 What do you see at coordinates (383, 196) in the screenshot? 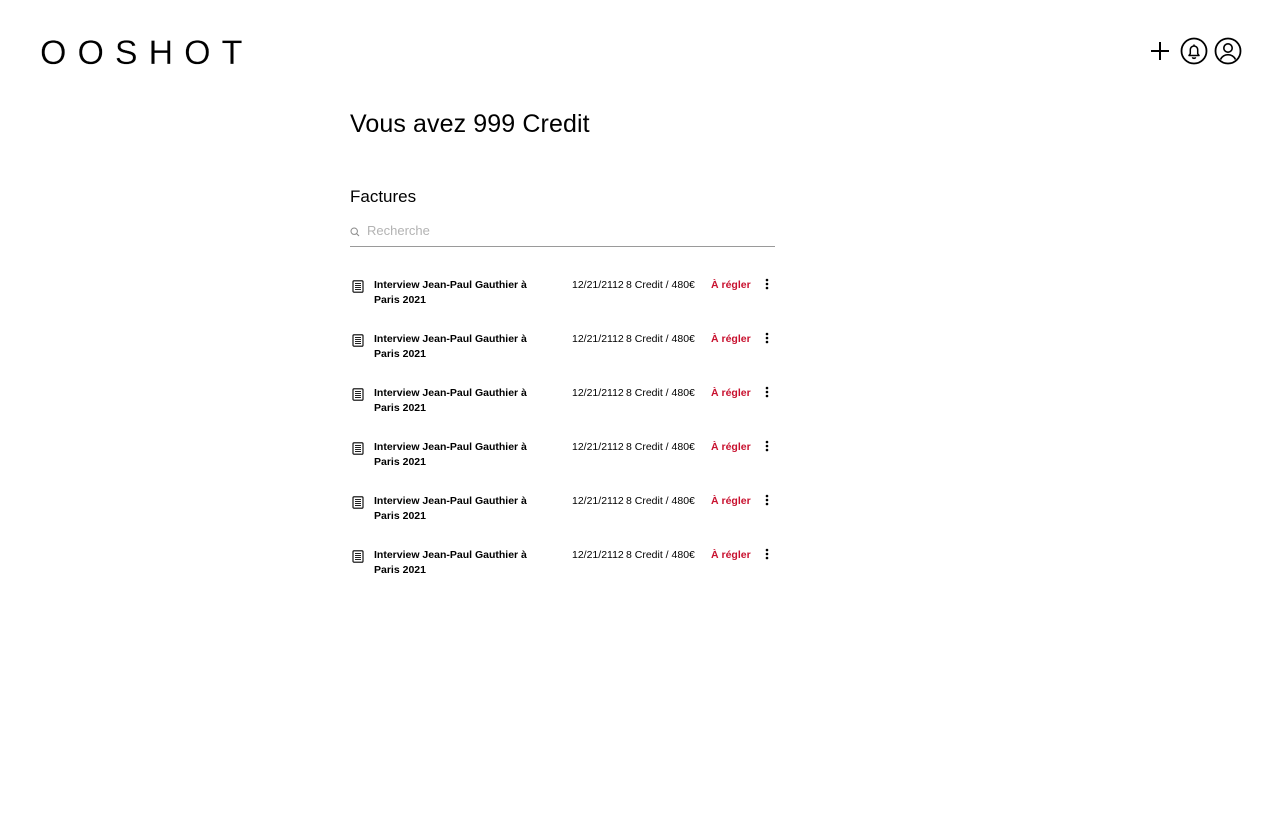
I see `invoices-title: Factures` at bounding box center [383, 196].